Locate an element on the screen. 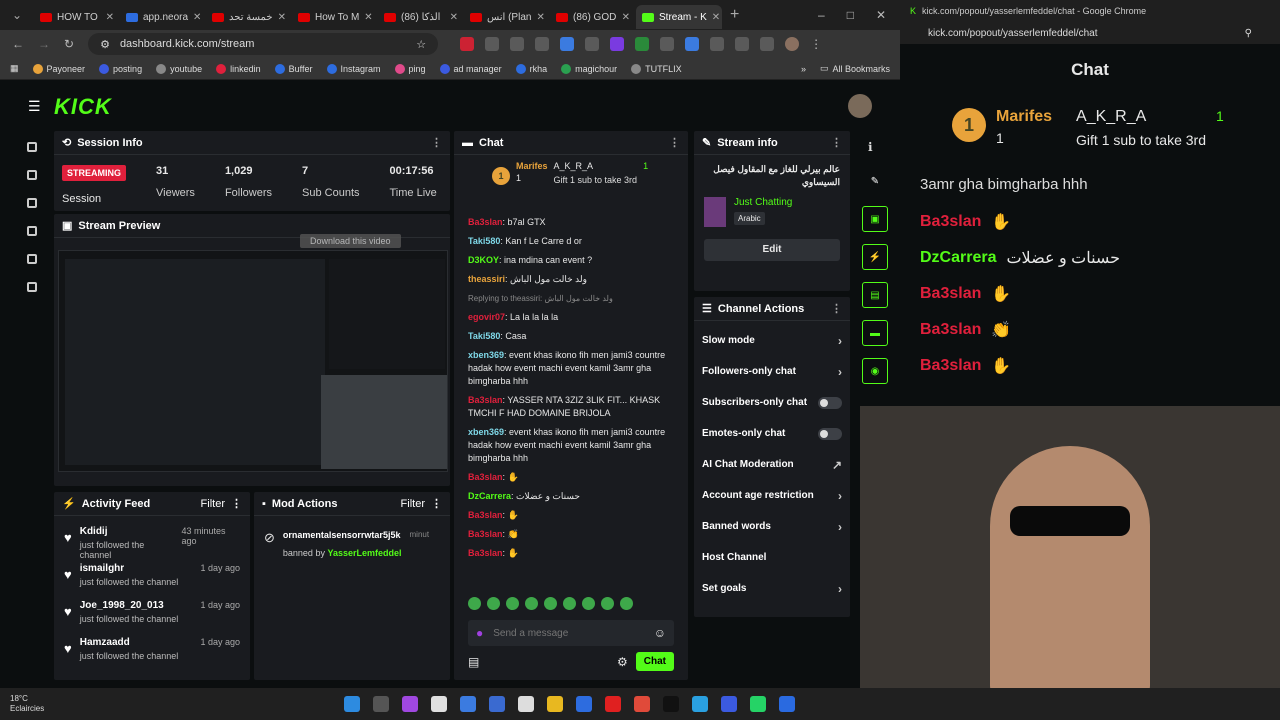  follower-name: Joe_1998_20_013 is located at coordinates (129, 605).